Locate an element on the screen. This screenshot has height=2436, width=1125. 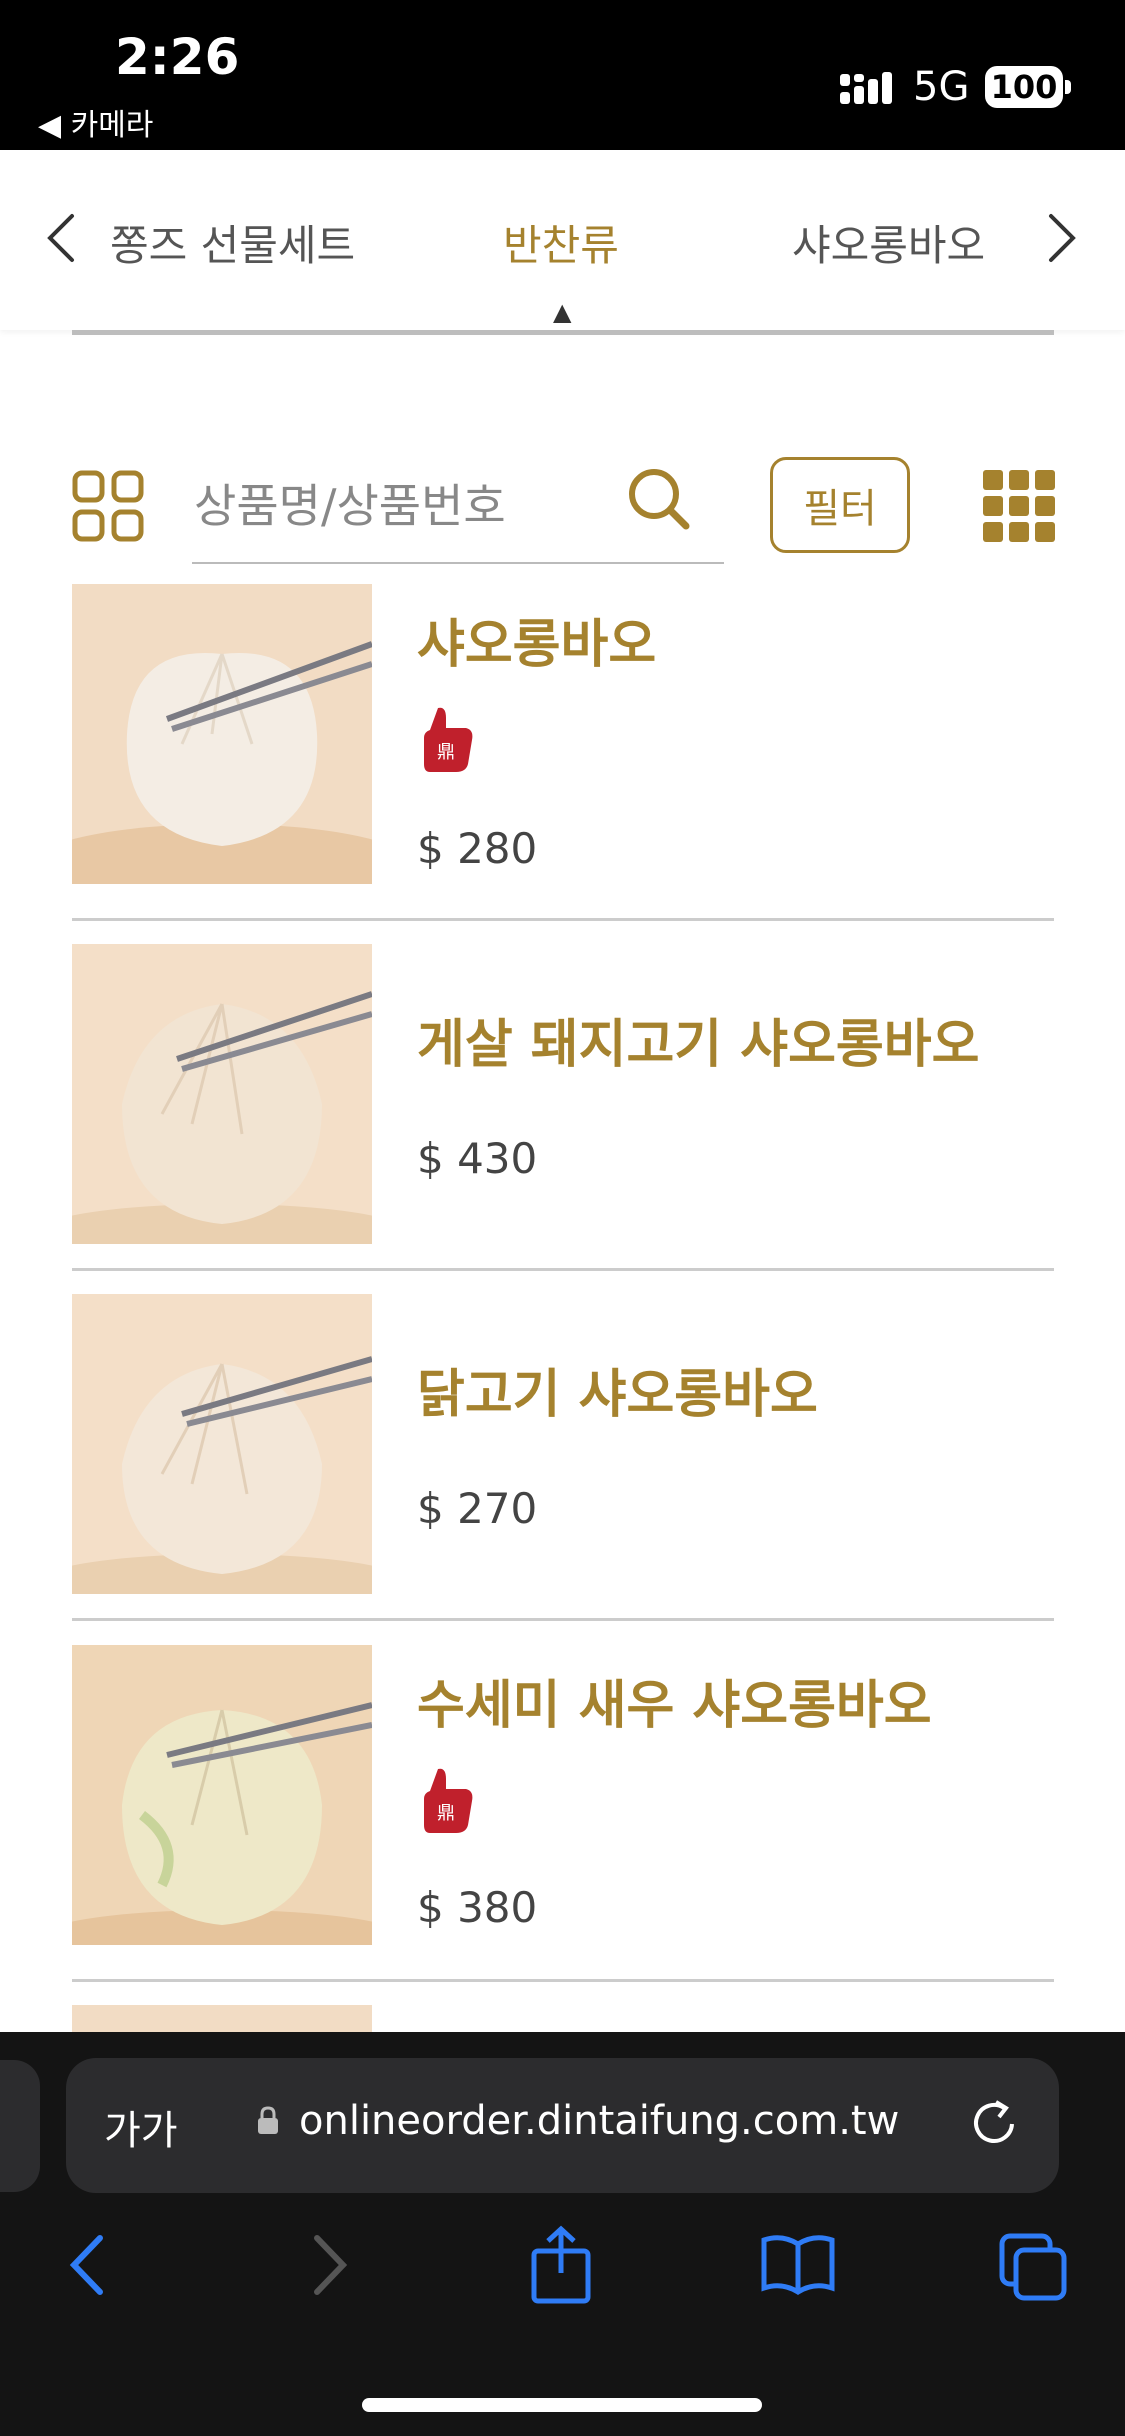
next-item-image is located at coordinates (222, 2018).